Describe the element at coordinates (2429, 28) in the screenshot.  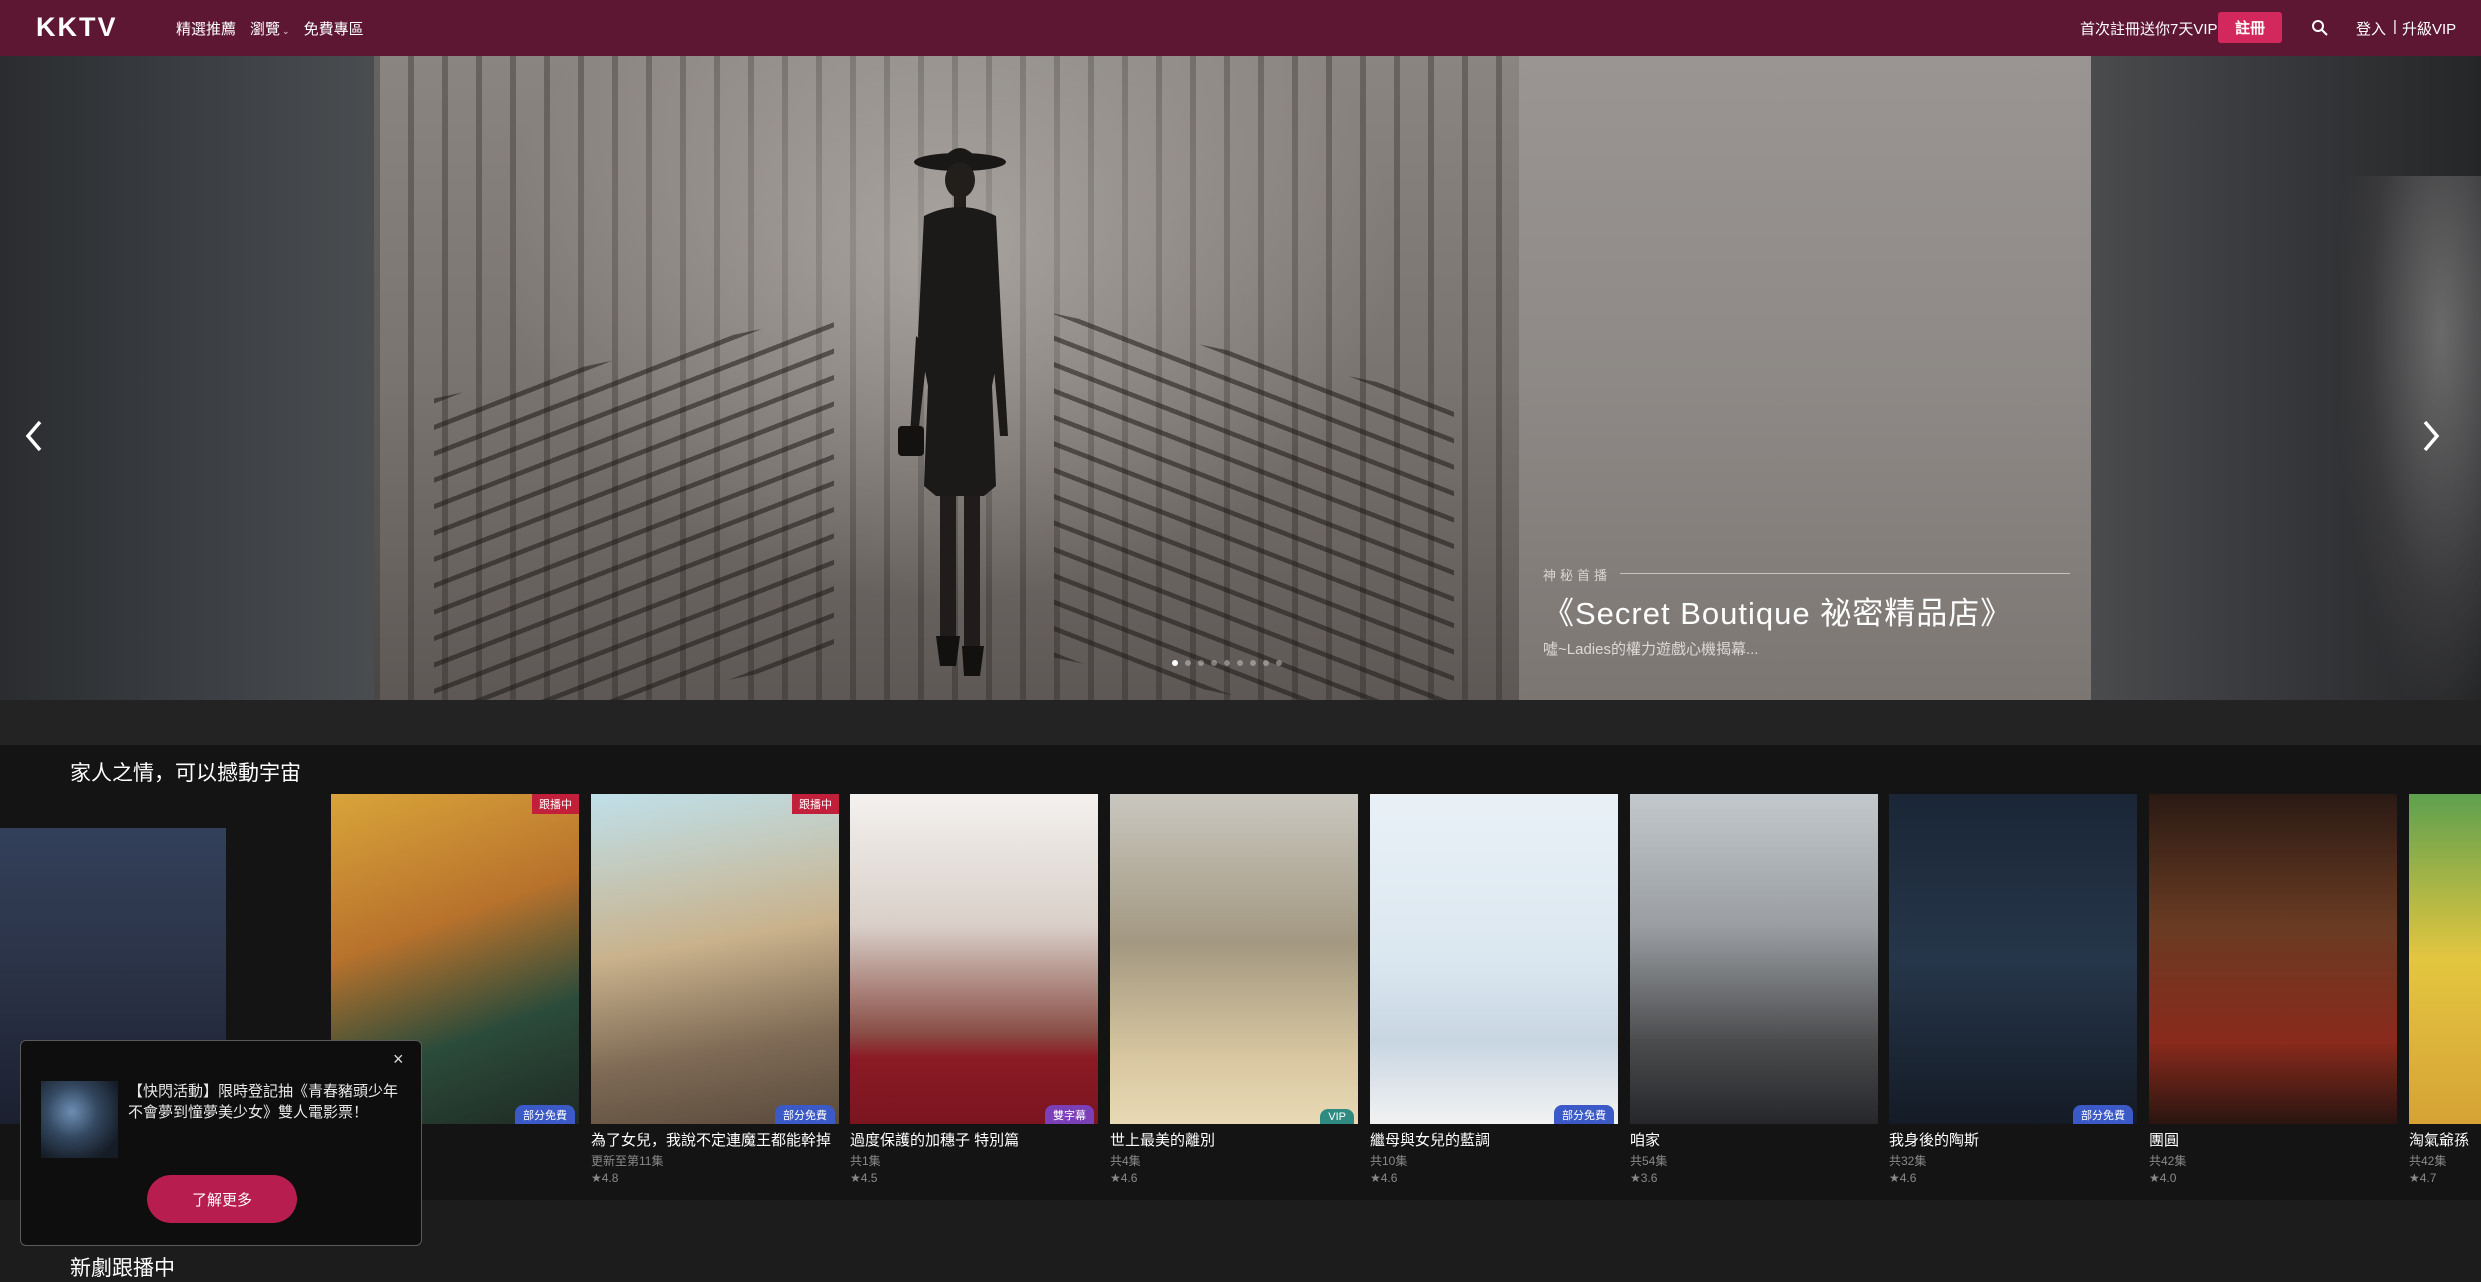
I see `upgrade-vip-link: 升級VIP` at that location.